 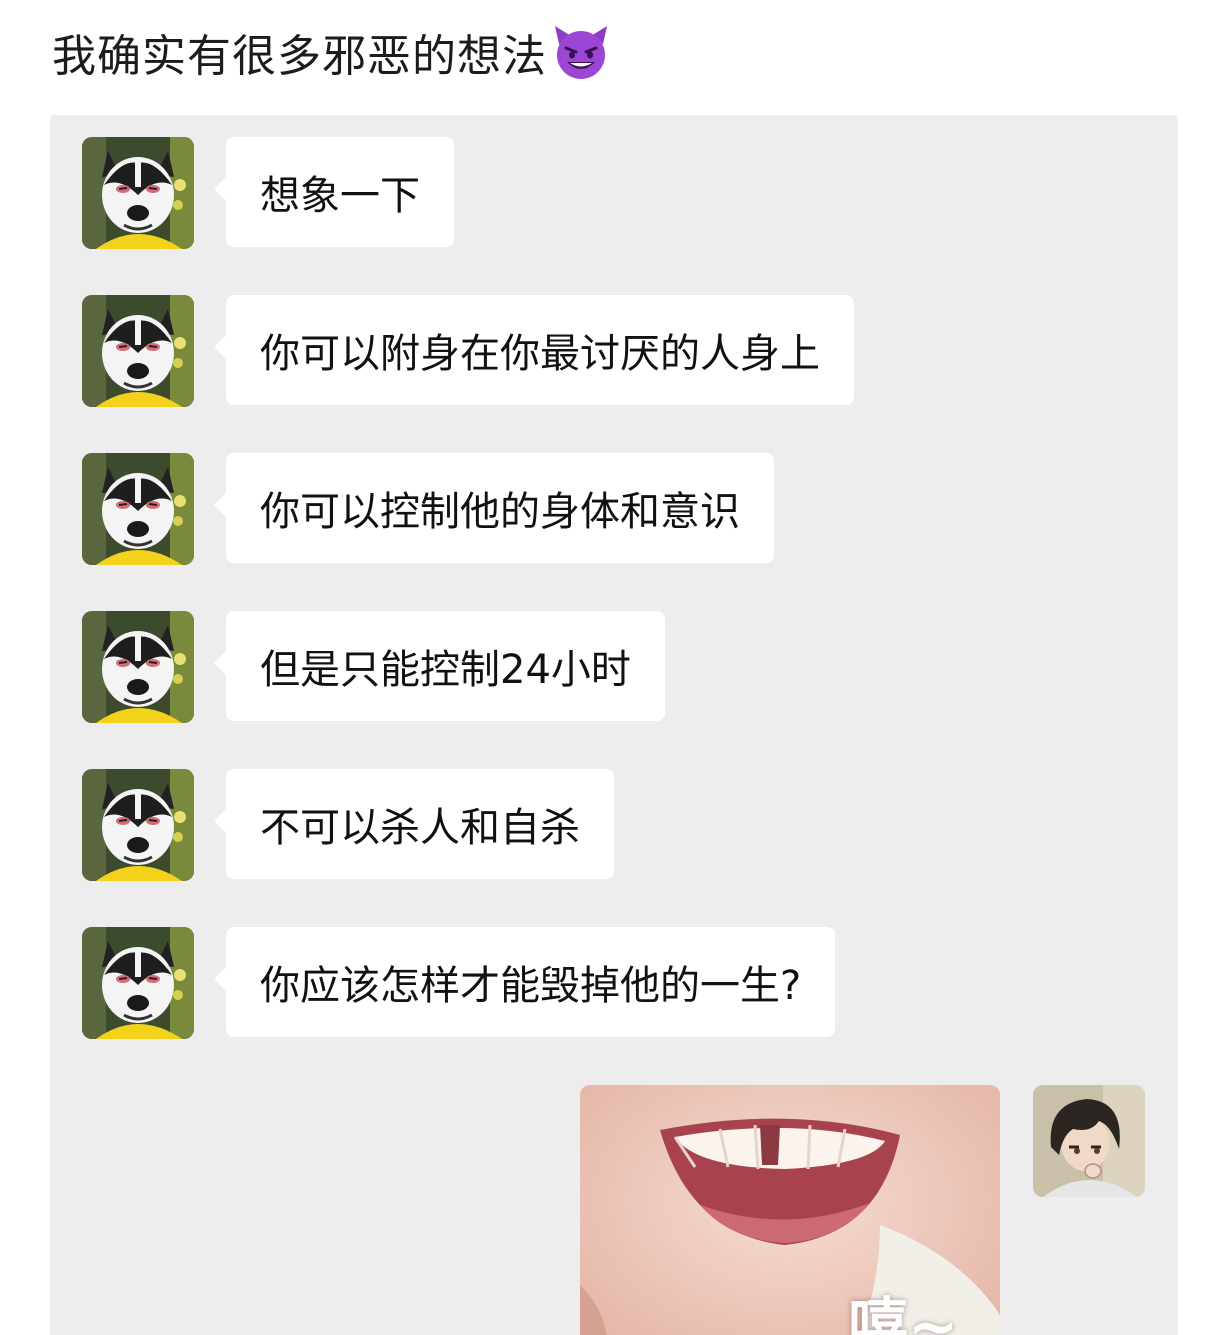 I want to click on sticker-caption: 嘻~, so click(x=903, y=1313).